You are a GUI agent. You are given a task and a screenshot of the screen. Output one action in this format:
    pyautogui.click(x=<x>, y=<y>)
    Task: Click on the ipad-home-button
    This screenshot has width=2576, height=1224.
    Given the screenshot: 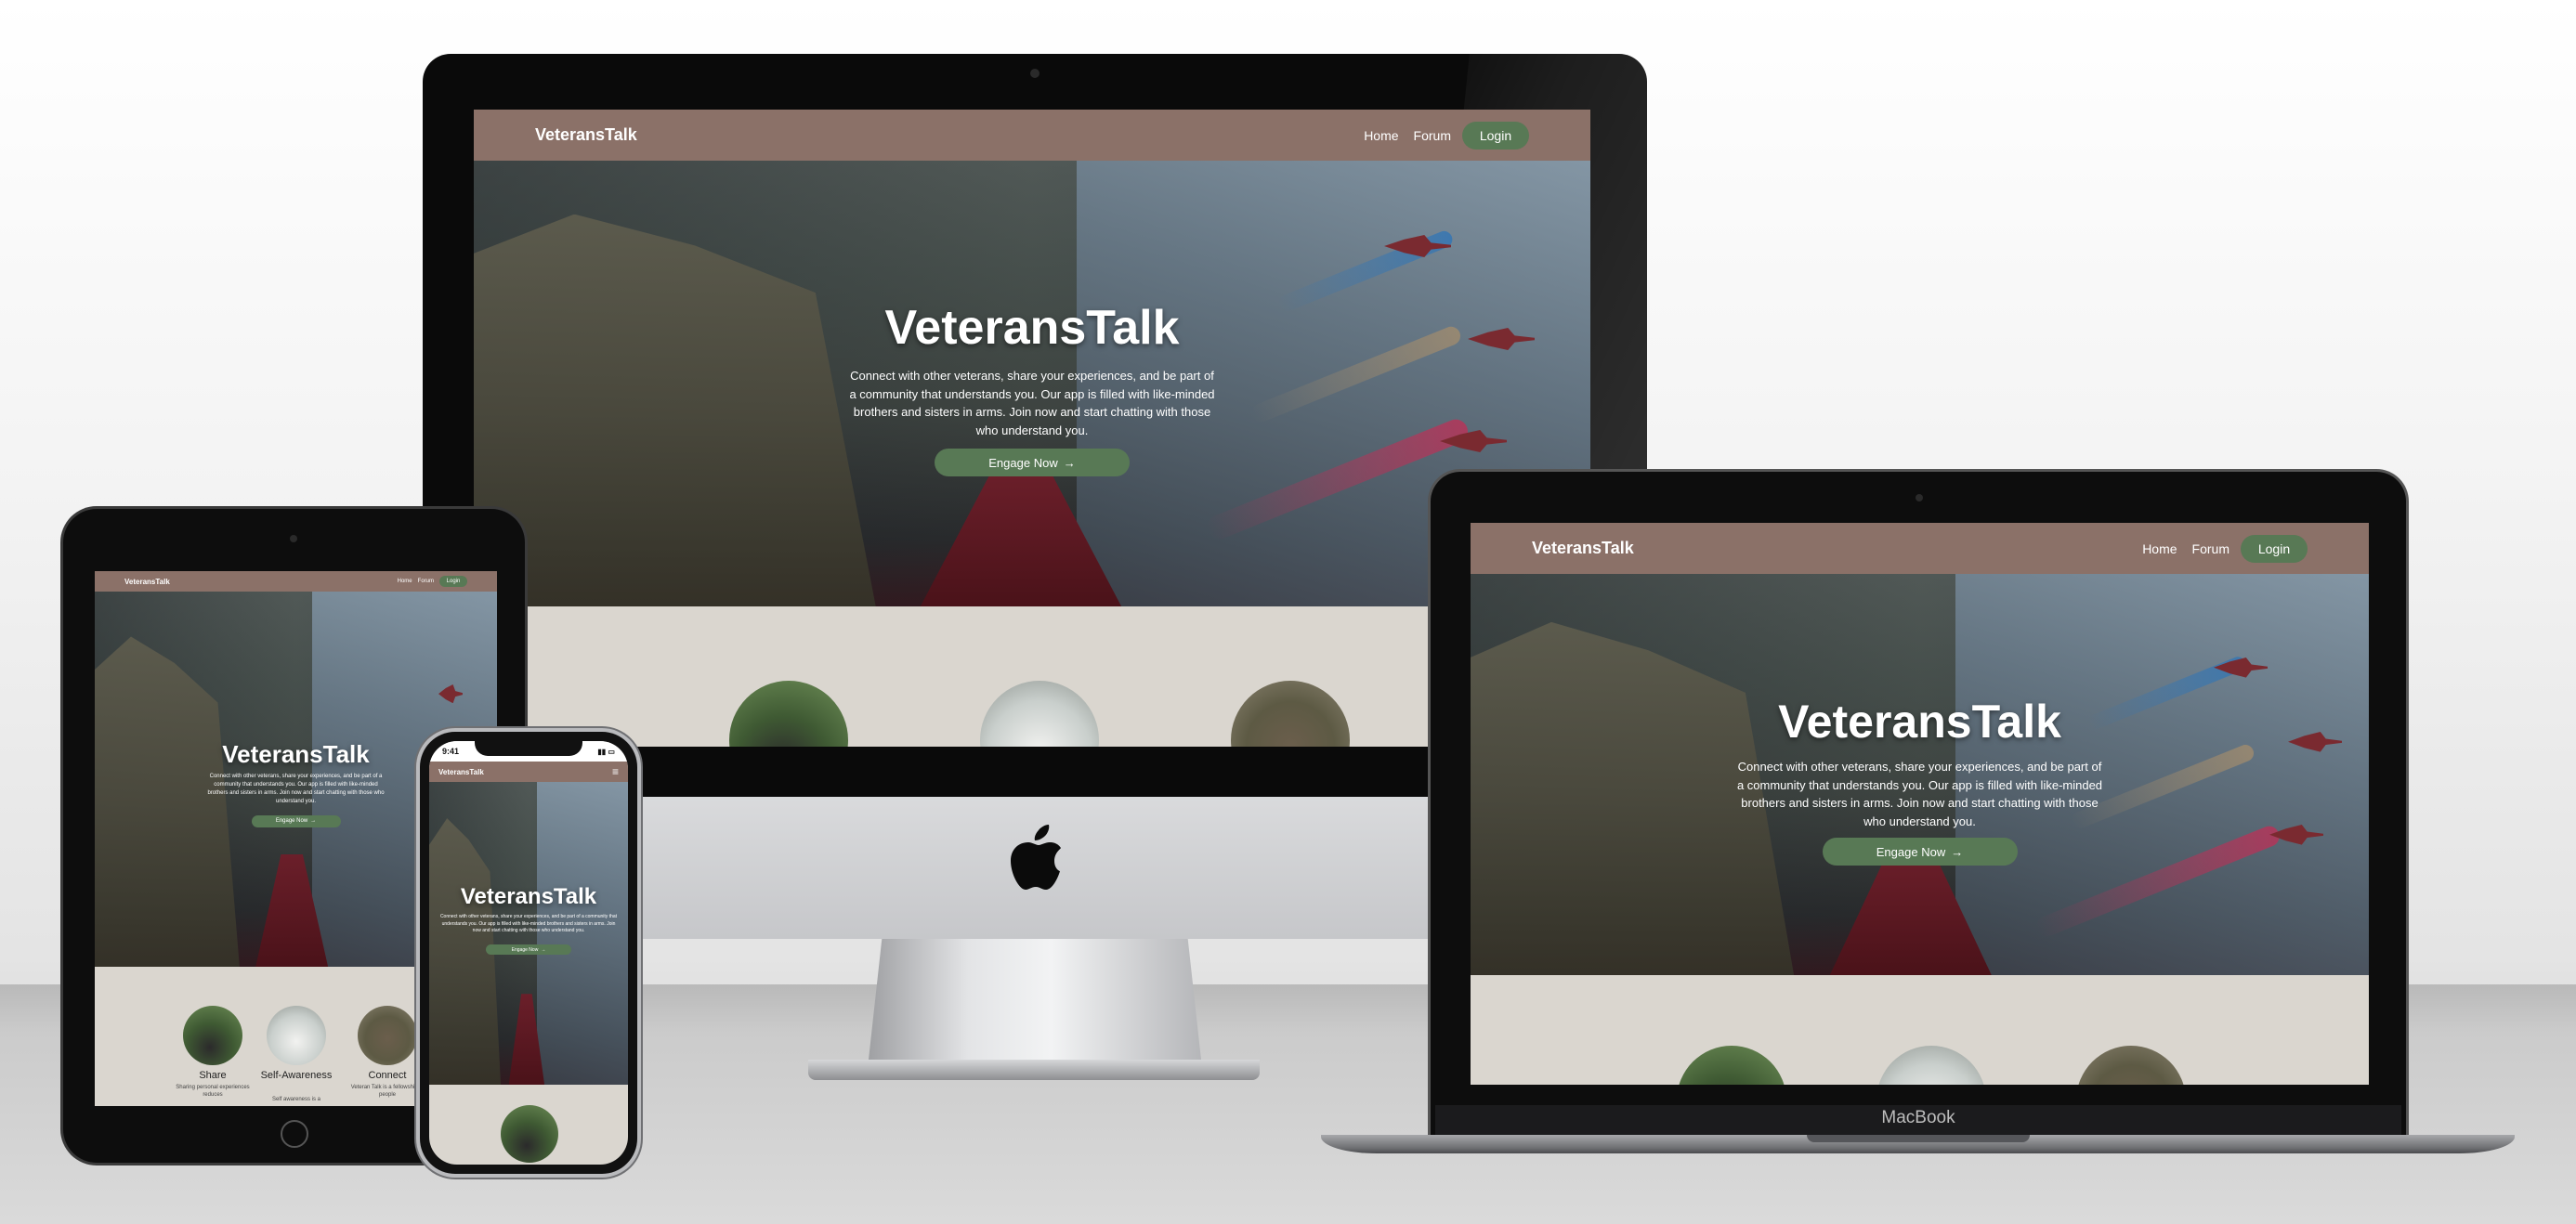 What is the action you would take?
    pyautogui.click(x=294, y=1134)
    